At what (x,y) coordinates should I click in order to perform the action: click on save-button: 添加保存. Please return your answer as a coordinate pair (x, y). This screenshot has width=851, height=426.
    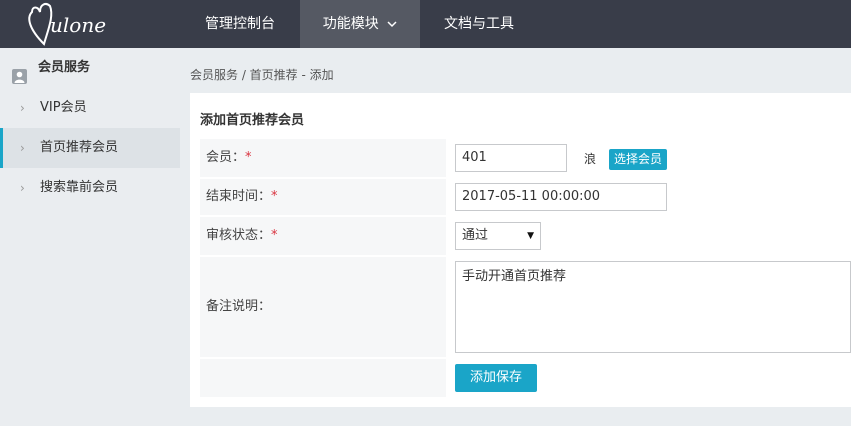
    Looking at the image, I should click on (496, 378).